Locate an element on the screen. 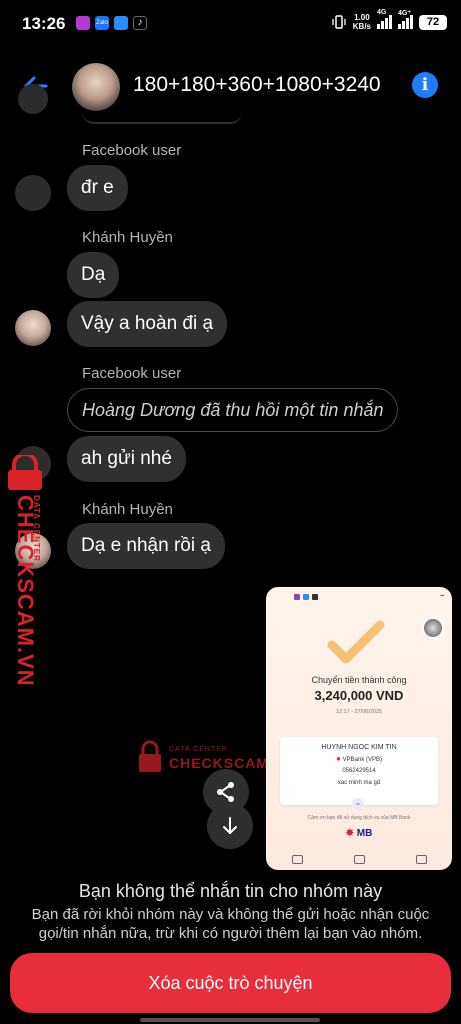  tiktok-notification-icon: ♪ is located at coordinates (140, 23).